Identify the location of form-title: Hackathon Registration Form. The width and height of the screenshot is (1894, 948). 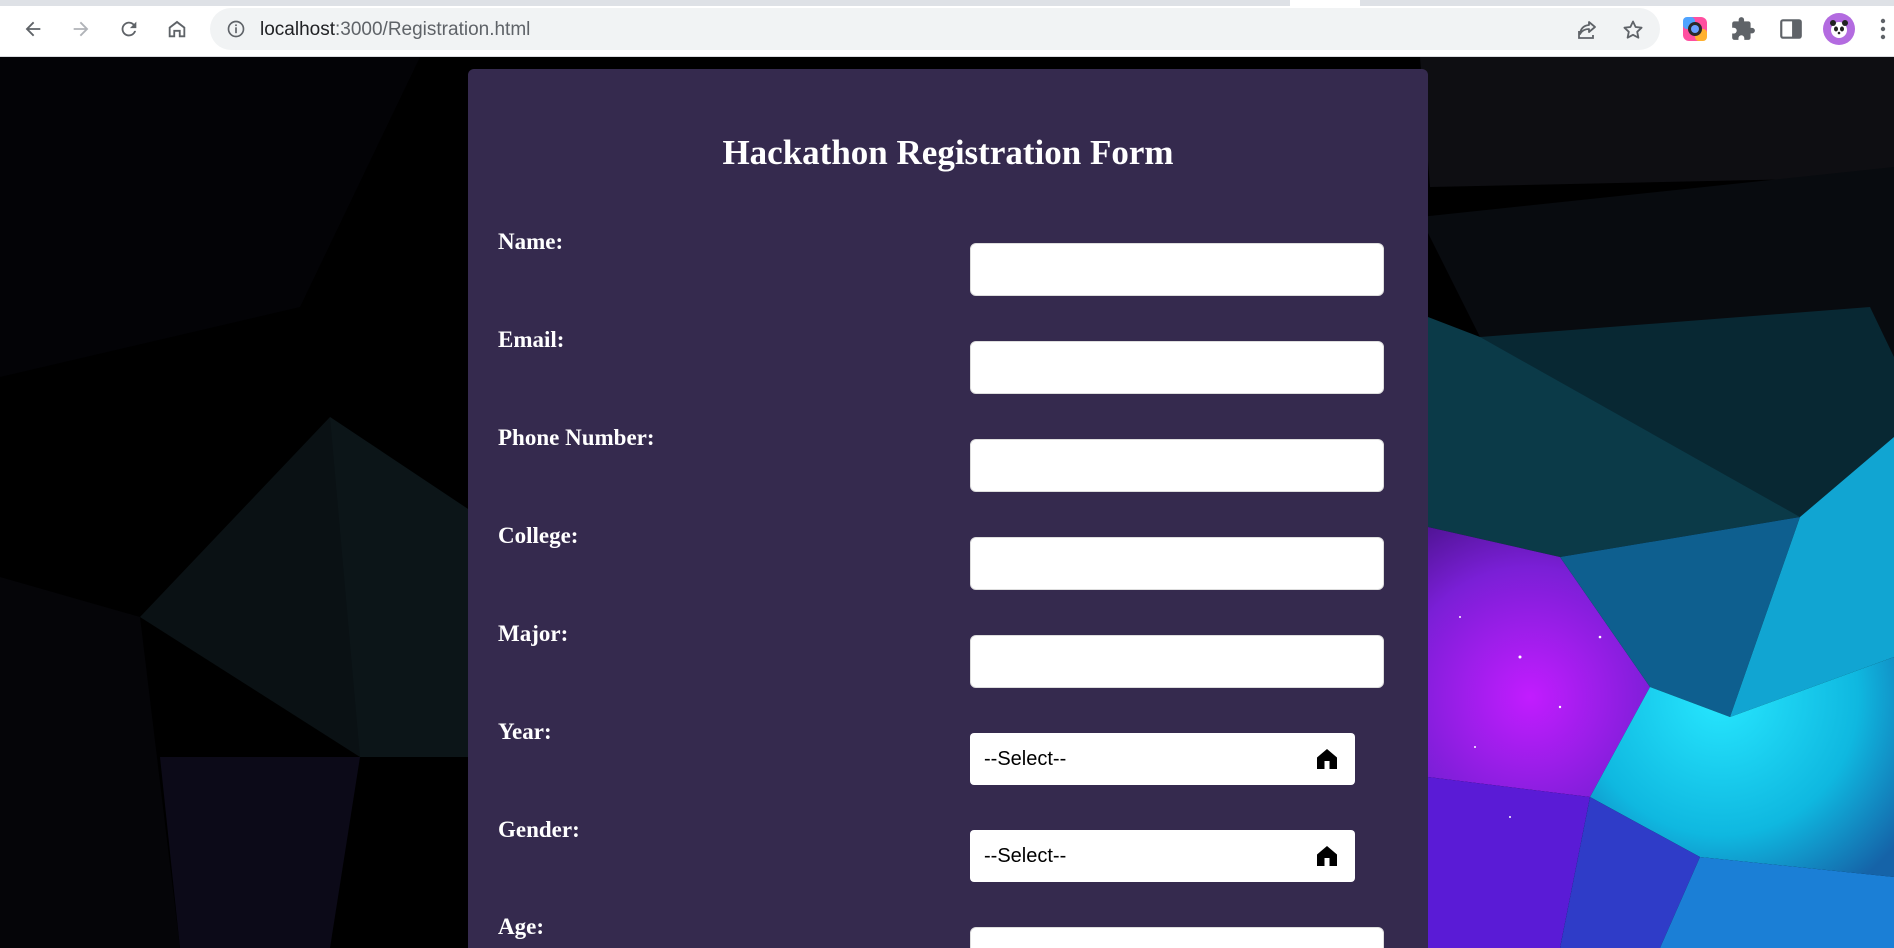
(948, 152).